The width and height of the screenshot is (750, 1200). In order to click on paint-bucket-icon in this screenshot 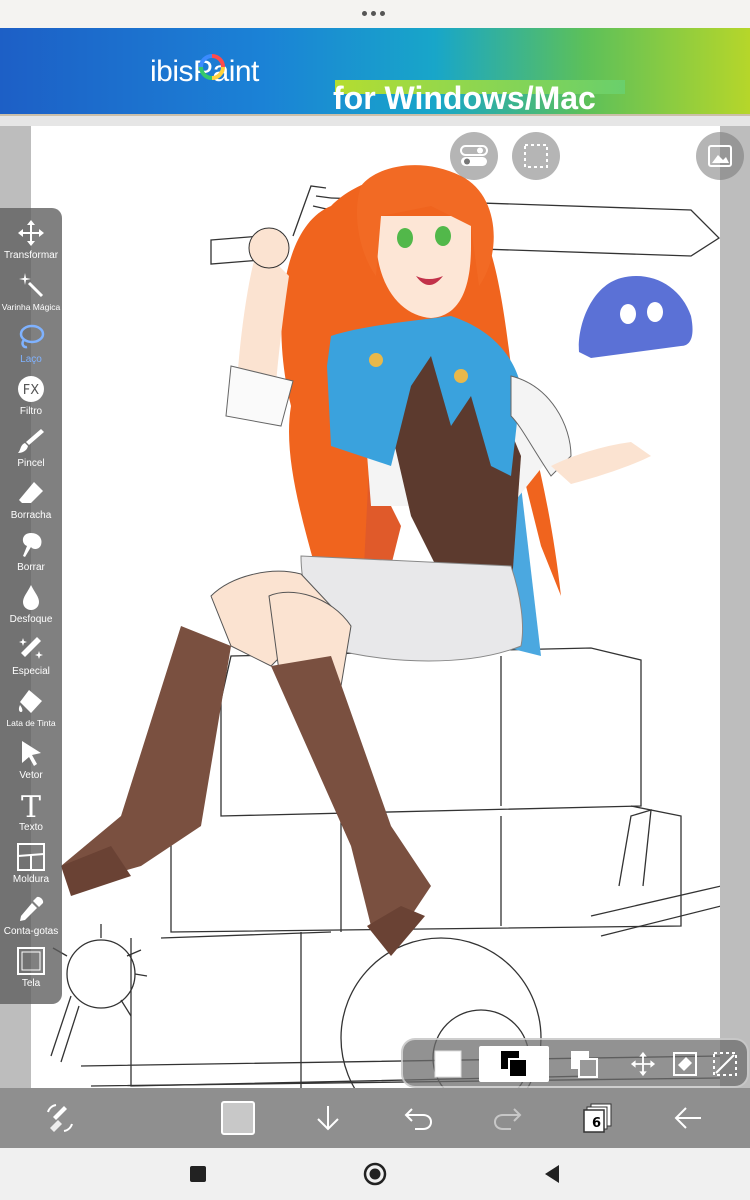, I will do `click(31, 701)`.